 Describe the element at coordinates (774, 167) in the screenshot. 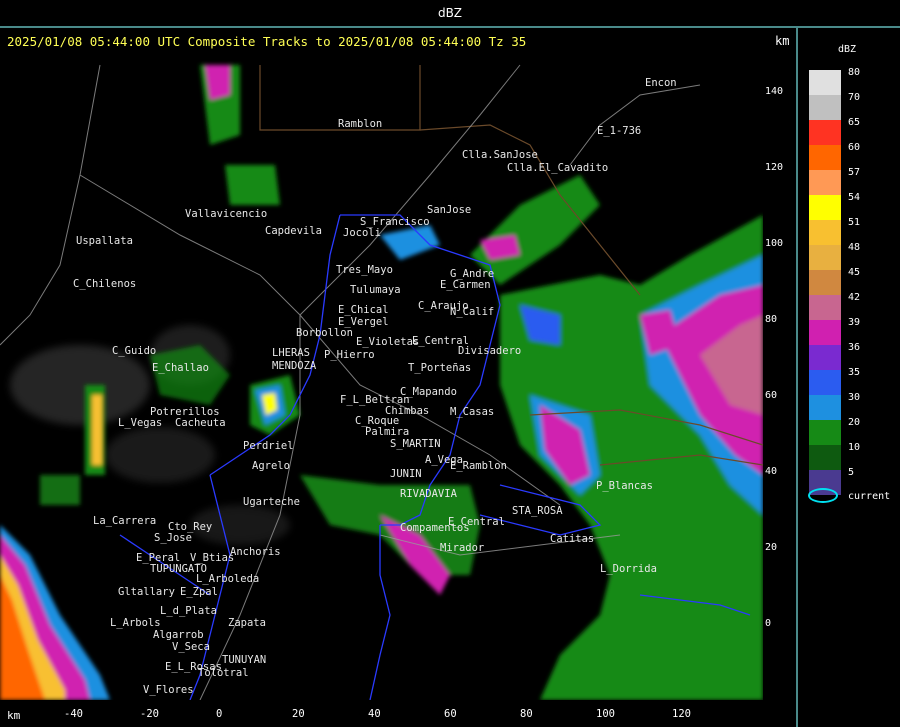

I see `y-tick-label: 120` at that location.